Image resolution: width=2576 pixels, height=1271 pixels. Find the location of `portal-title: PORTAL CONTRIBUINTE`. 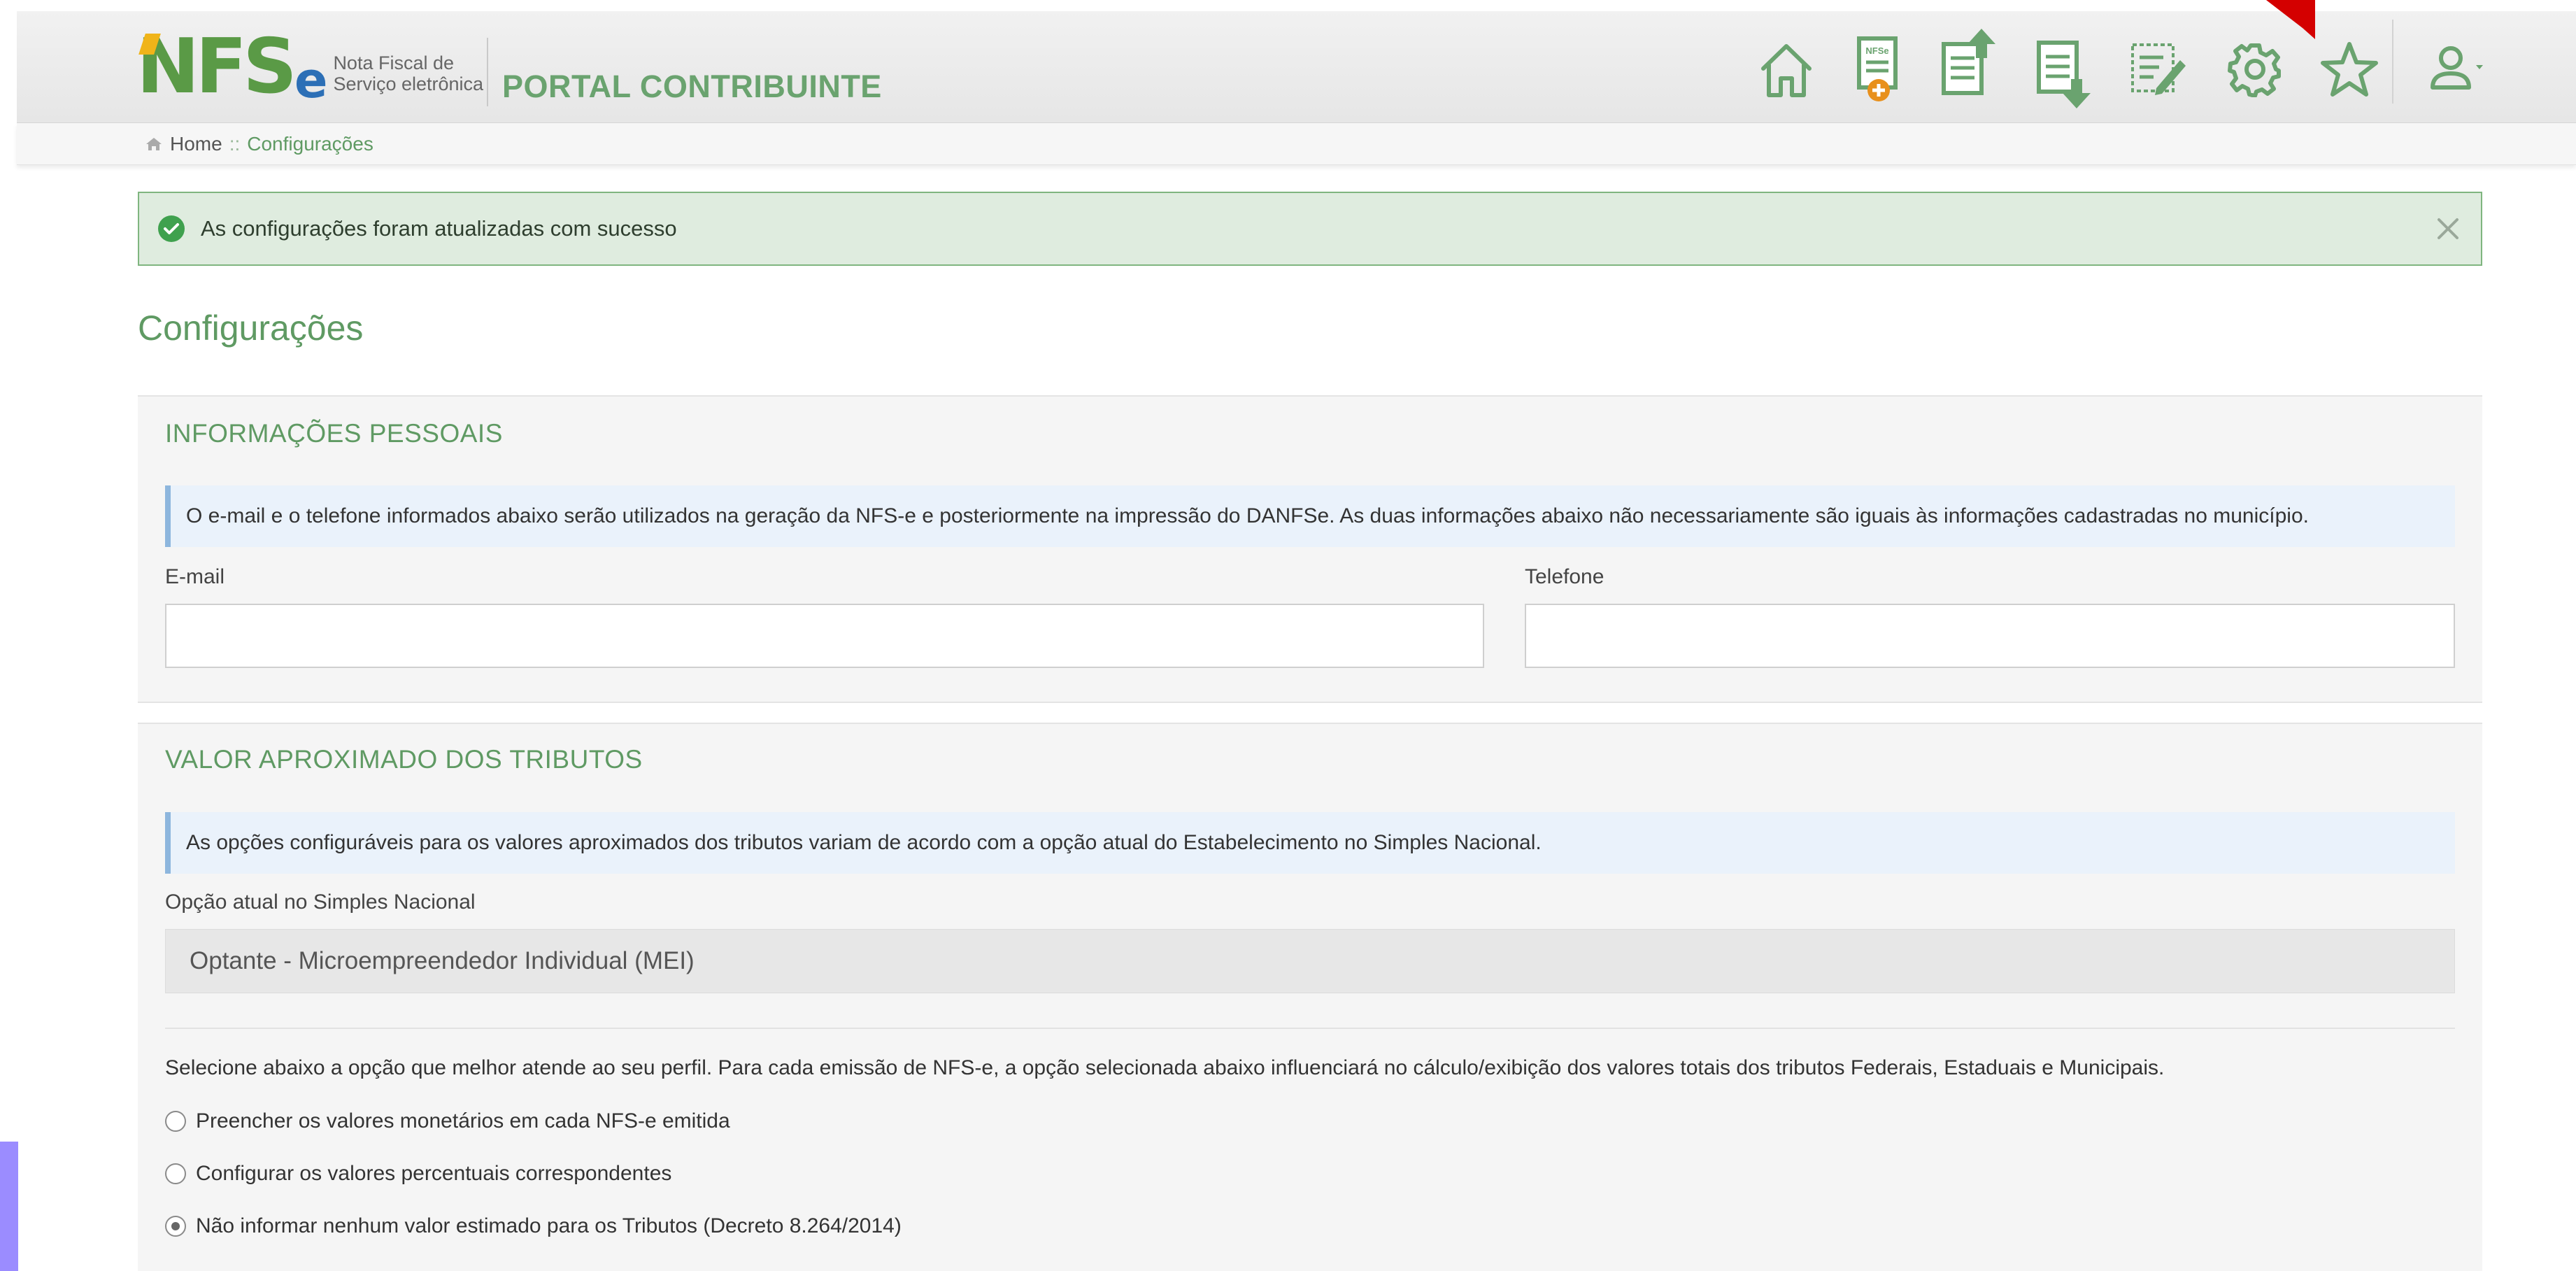

portal-title: PORTAL CONTRIBUINTE is located at coordinates (692, 87).